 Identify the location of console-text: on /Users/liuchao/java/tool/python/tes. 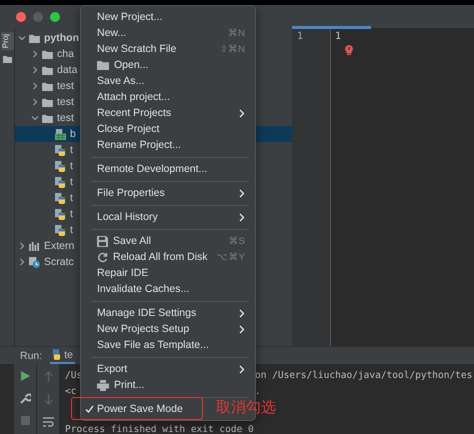
(363, 375).